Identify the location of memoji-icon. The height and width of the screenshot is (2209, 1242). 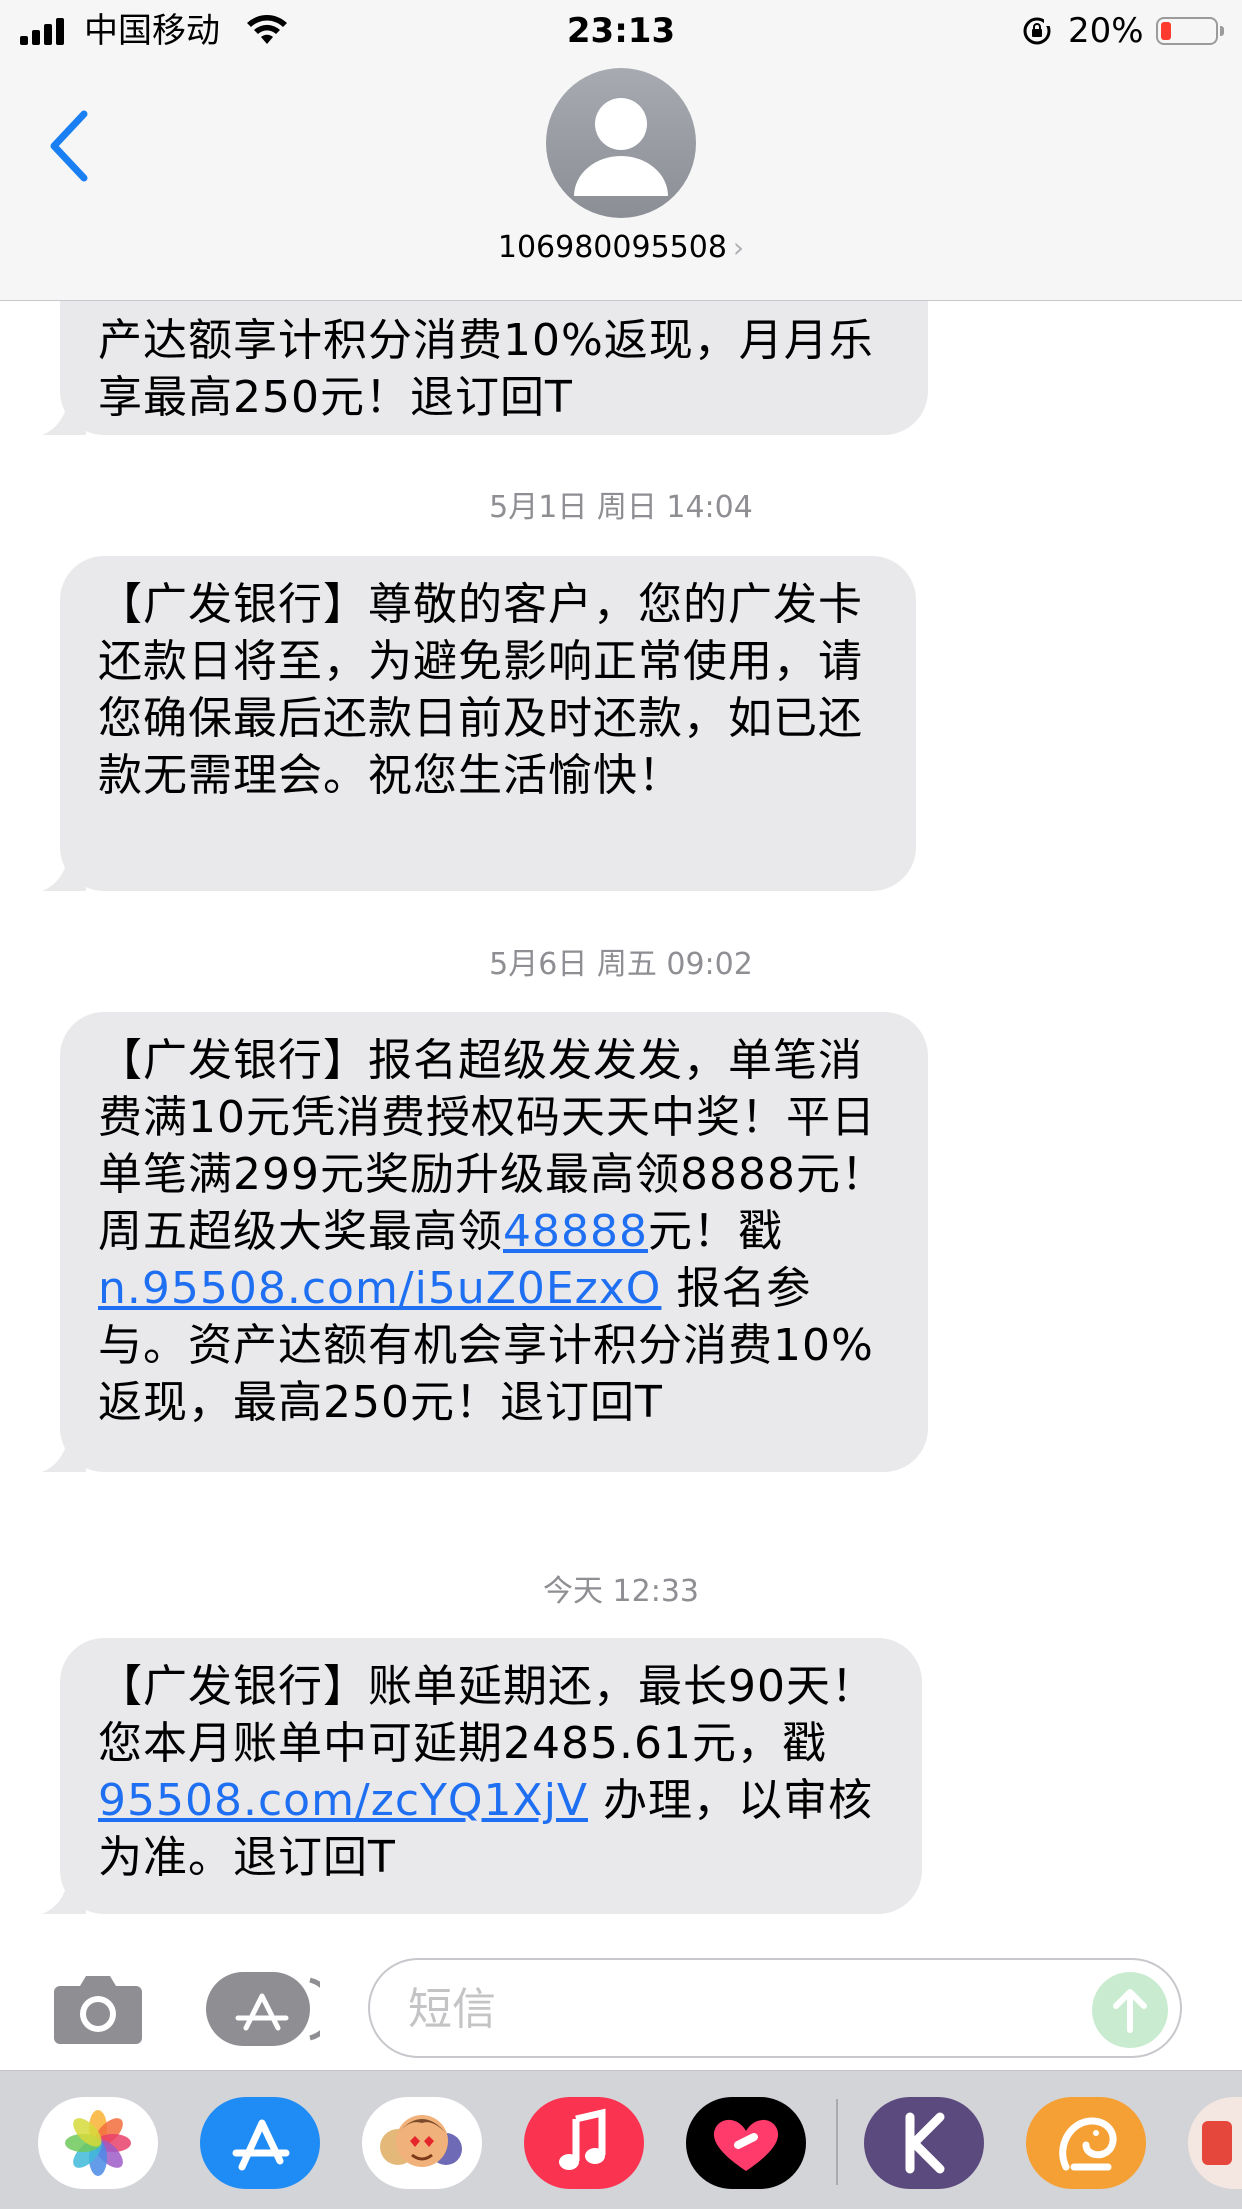
(421, 2141).